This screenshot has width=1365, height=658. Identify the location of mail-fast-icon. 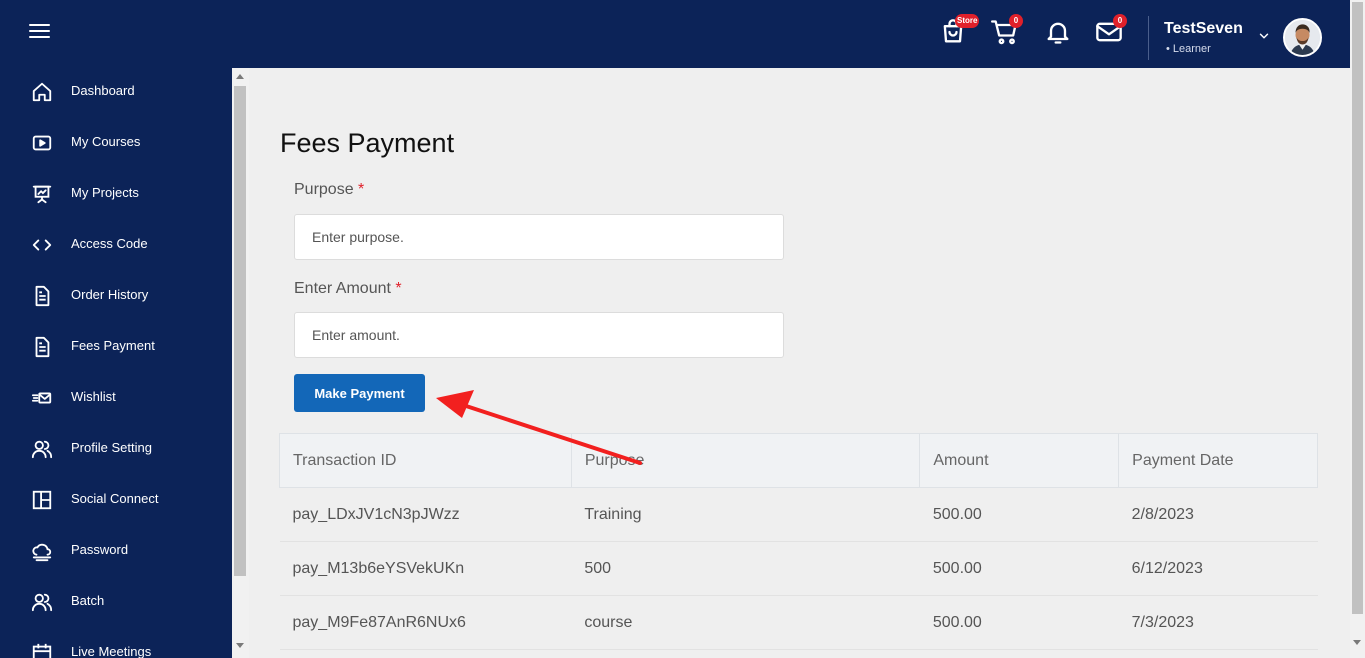
(42, 398).